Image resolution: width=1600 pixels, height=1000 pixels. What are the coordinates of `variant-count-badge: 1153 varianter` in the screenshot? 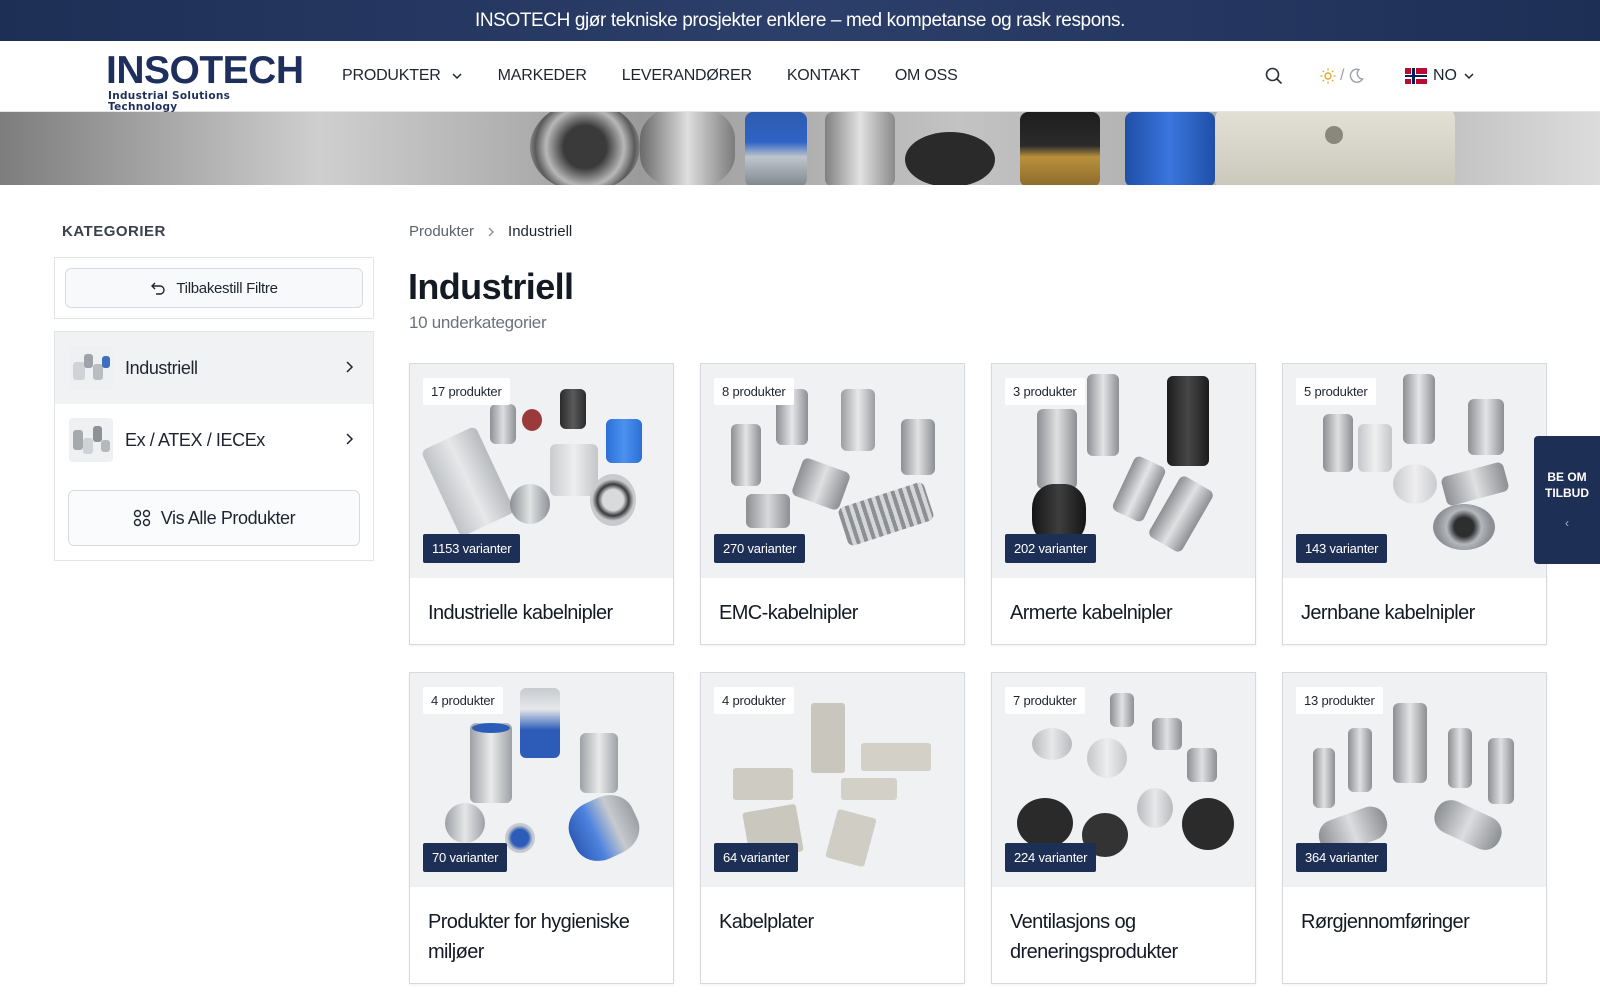 It's located at (472, 548).